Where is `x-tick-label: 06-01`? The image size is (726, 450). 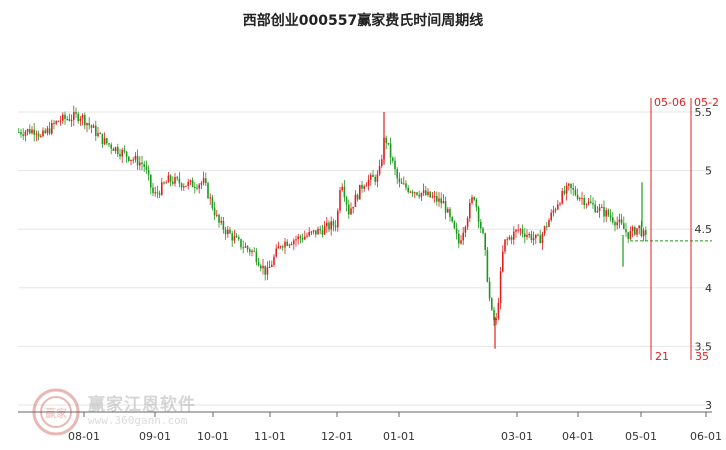
x-tick-label: 06-01 is located at coordinates (706, 436).